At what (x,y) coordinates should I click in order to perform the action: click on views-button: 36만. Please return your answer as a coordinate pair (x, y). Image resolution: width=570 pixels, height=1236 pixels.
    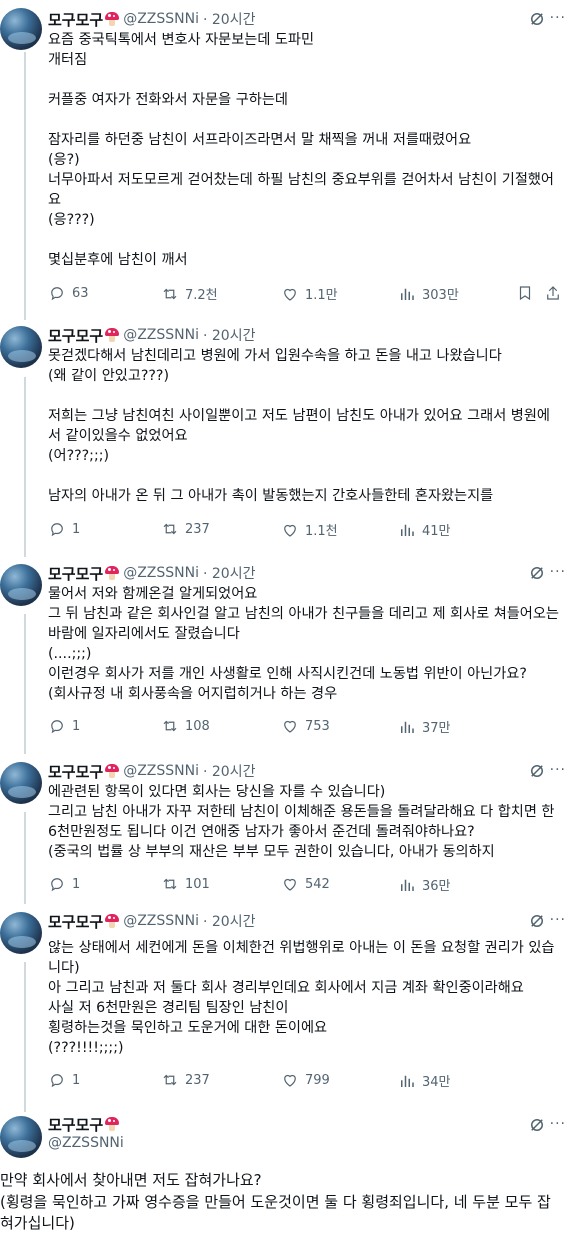
    Looking at the image, I should click on (424, 884).